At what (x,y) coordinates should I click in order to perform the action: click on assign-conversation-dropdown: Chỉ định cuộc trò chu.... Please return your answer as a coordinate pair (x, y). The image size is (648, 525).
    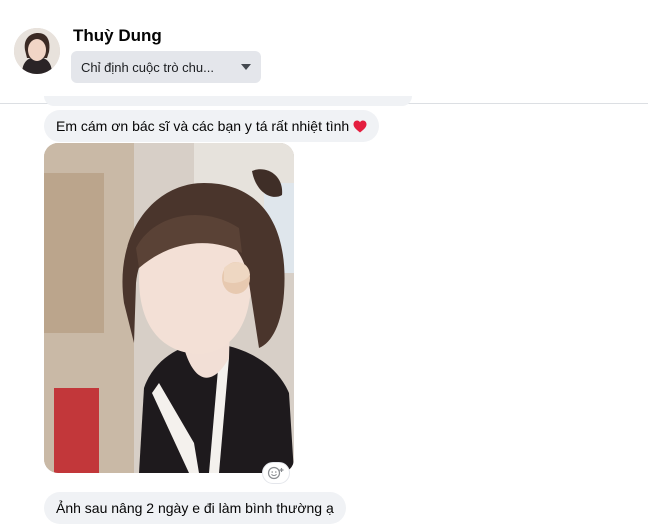
    Looking at the image, I should click on (166, 67).